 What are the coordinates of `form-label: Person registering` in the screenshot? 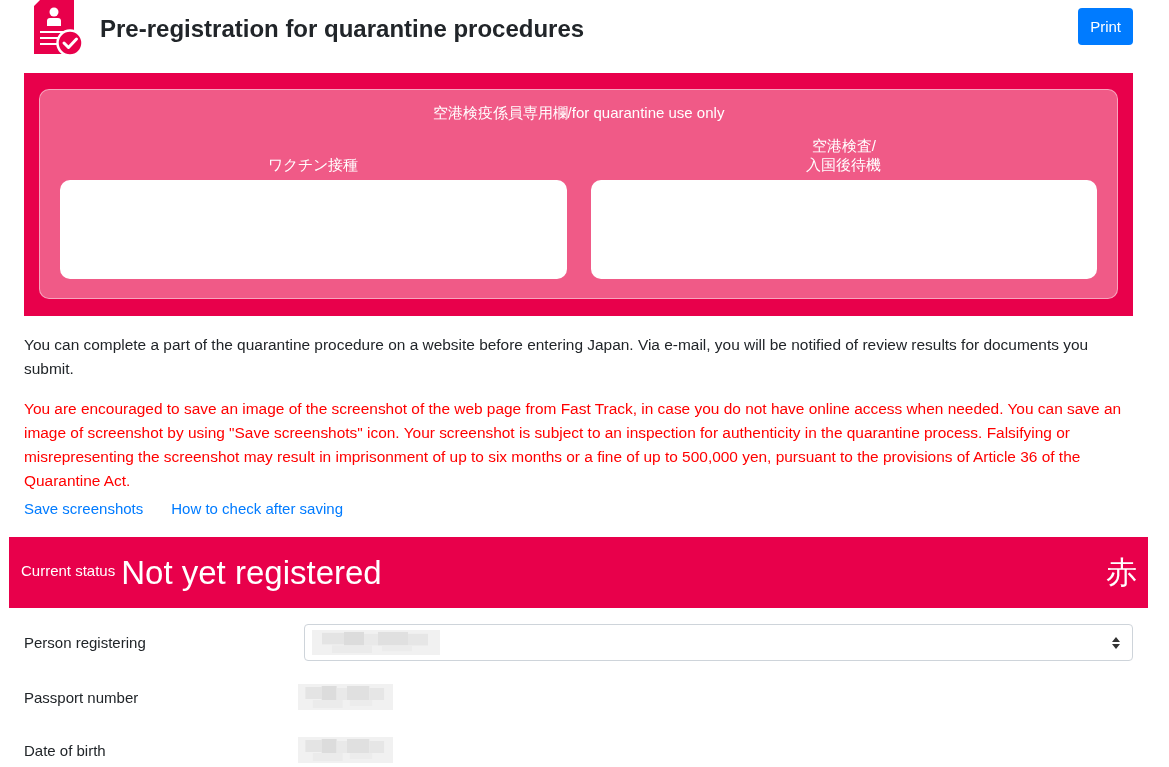 It's located at (85, 642).